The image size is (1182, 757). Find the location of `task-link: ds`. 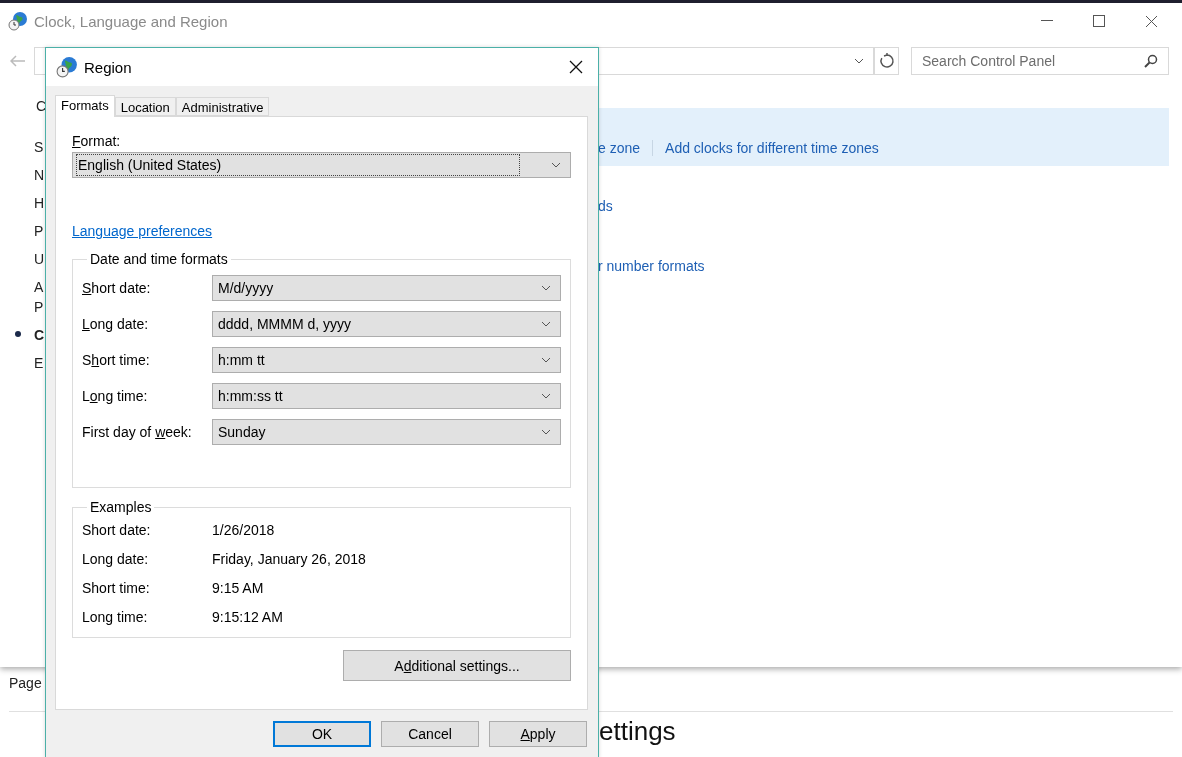

task-link: ds is located at coordinates (883, 206).